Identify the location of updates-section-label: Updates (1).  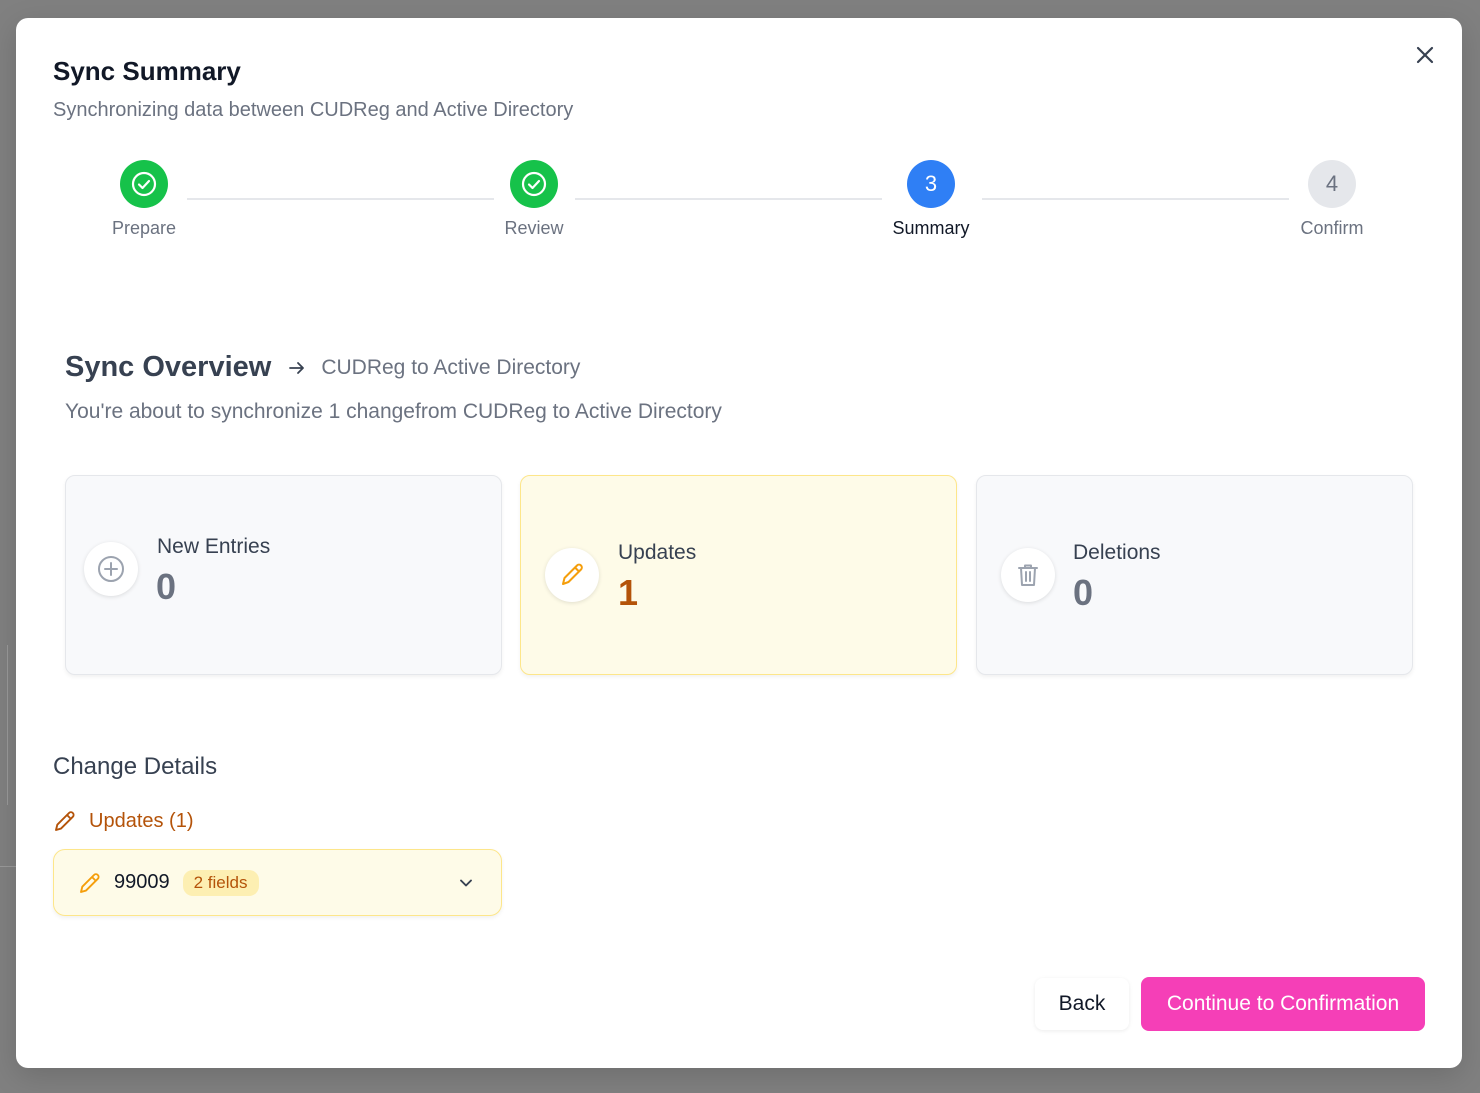
(141, 820).